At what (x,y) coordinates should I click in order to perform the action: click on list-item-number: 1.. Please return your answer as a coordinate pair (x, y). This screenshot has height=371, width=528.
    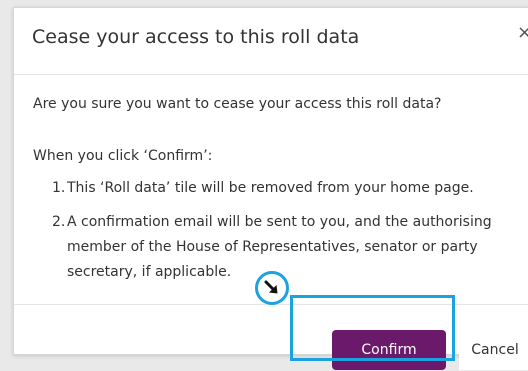
    Looking at the image, I should click on (59, 188).